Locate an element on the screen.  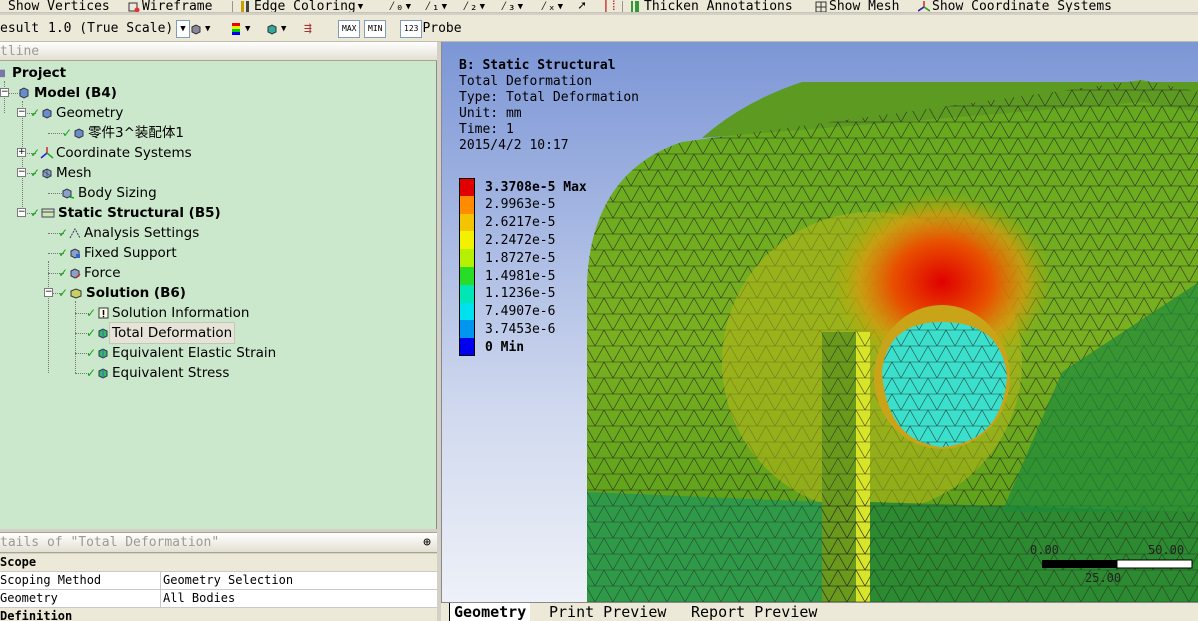
scale-dropdown-icon: ▼ is located at coordinates (183, 29).